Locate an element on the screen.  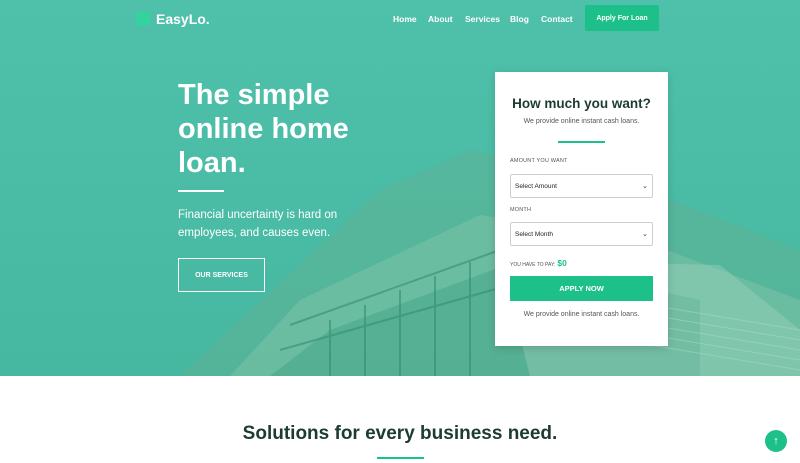
brand-name: EasyLo. is located at coordinates (183, 19).